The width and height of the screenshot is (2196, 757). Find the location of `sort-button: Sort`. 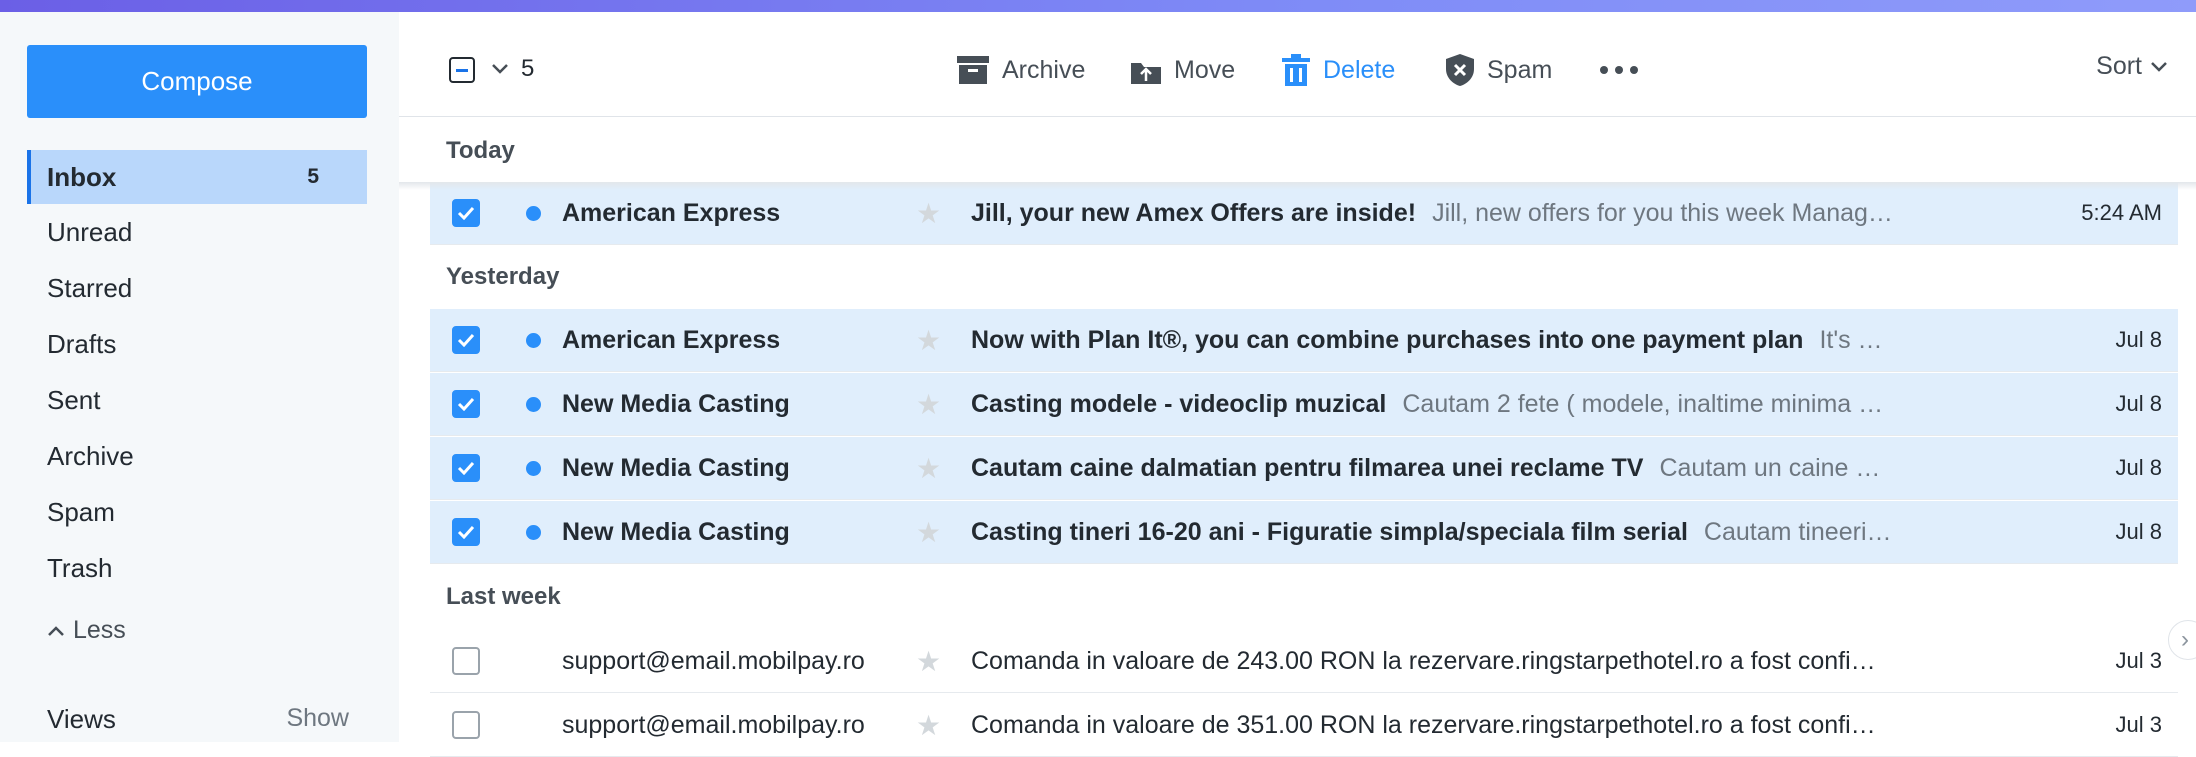

sort-button: Sort is located at coordinates (2132, 66).